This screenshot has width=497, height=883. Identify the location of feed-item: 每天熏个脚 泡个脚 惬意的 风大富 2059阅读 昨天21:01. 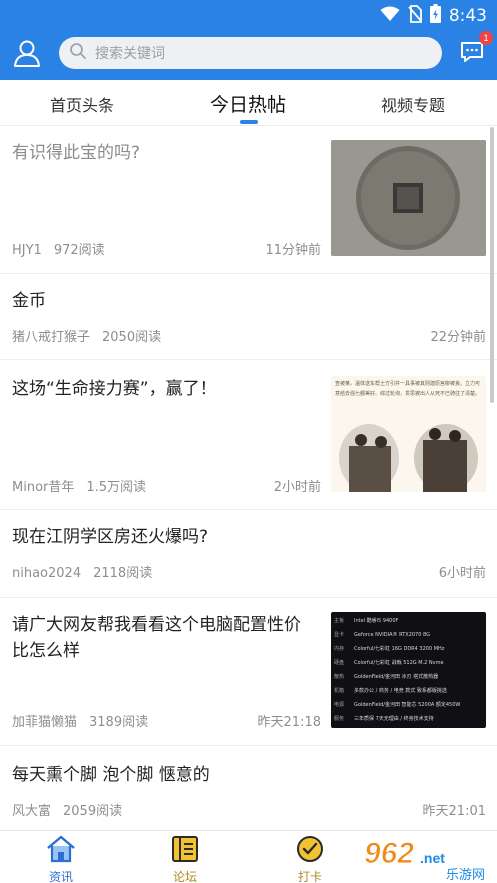
(248, 788).